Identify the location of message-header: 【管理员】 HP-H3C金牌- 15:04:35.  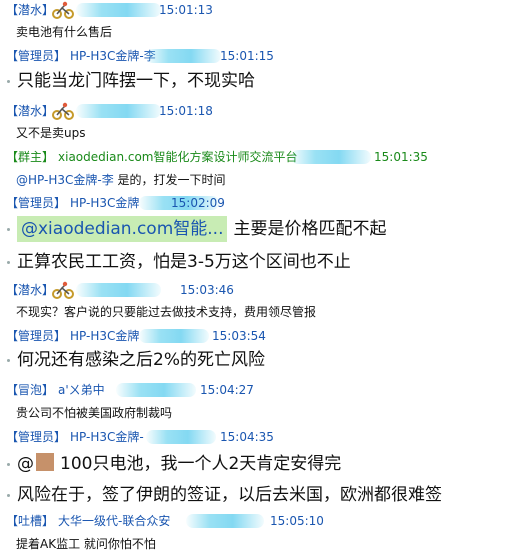
(140, 437).